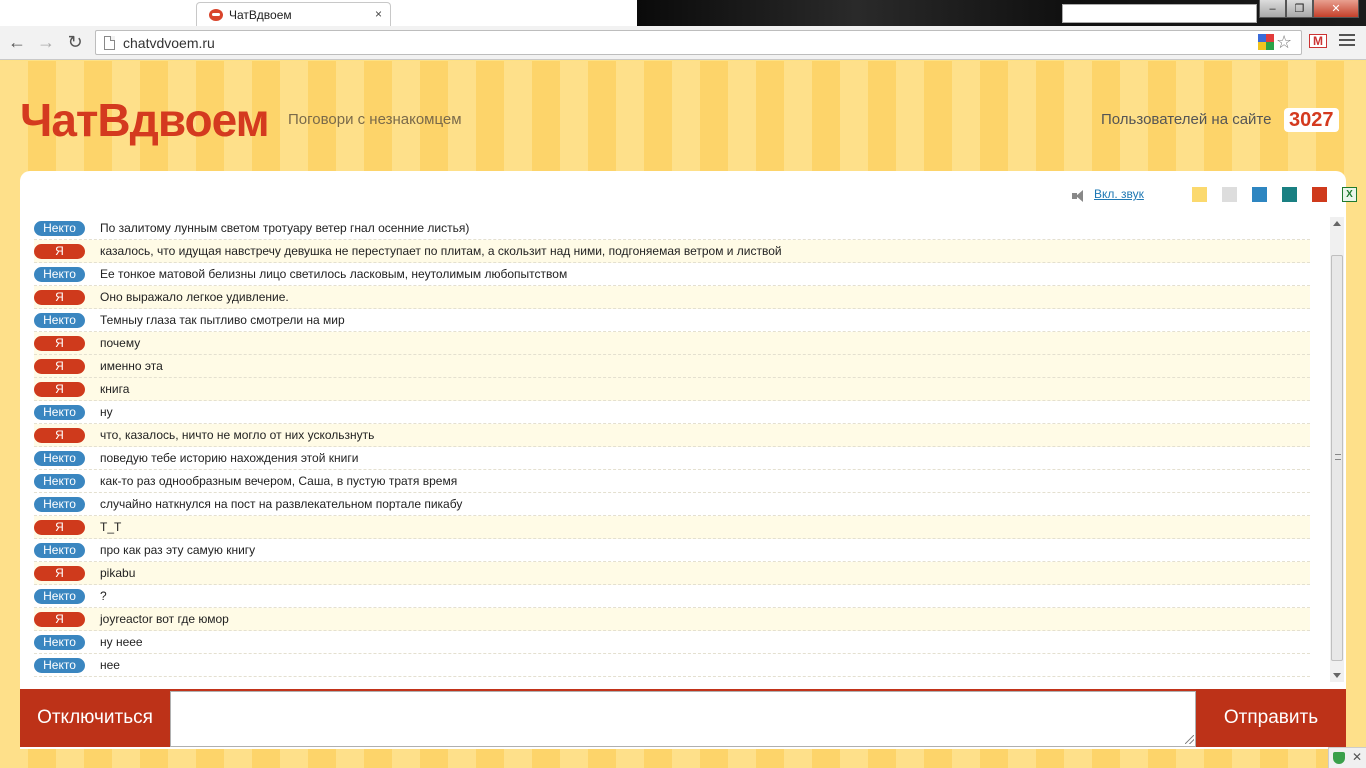 The height and width of the screenshot is (768, 1366). I want to click on bookmark-star-icon: ☆, so click(1284, 42).